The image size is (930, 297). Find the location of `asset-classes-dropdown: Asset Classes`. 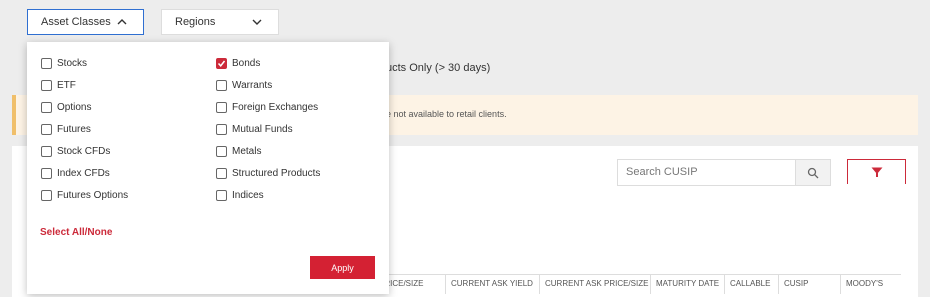

asset-classes-dropdown: Asset Classes is located at coordinates (85, 22).